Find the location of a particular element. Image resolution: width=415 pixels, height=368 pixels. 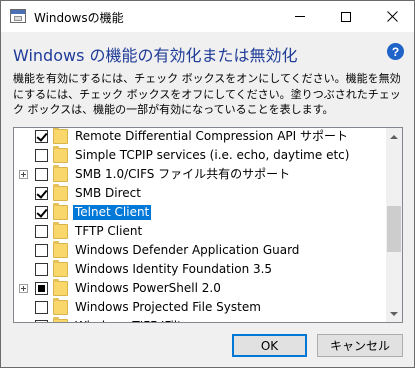

vertical-scrollbar is located at coordinates (394, 225).